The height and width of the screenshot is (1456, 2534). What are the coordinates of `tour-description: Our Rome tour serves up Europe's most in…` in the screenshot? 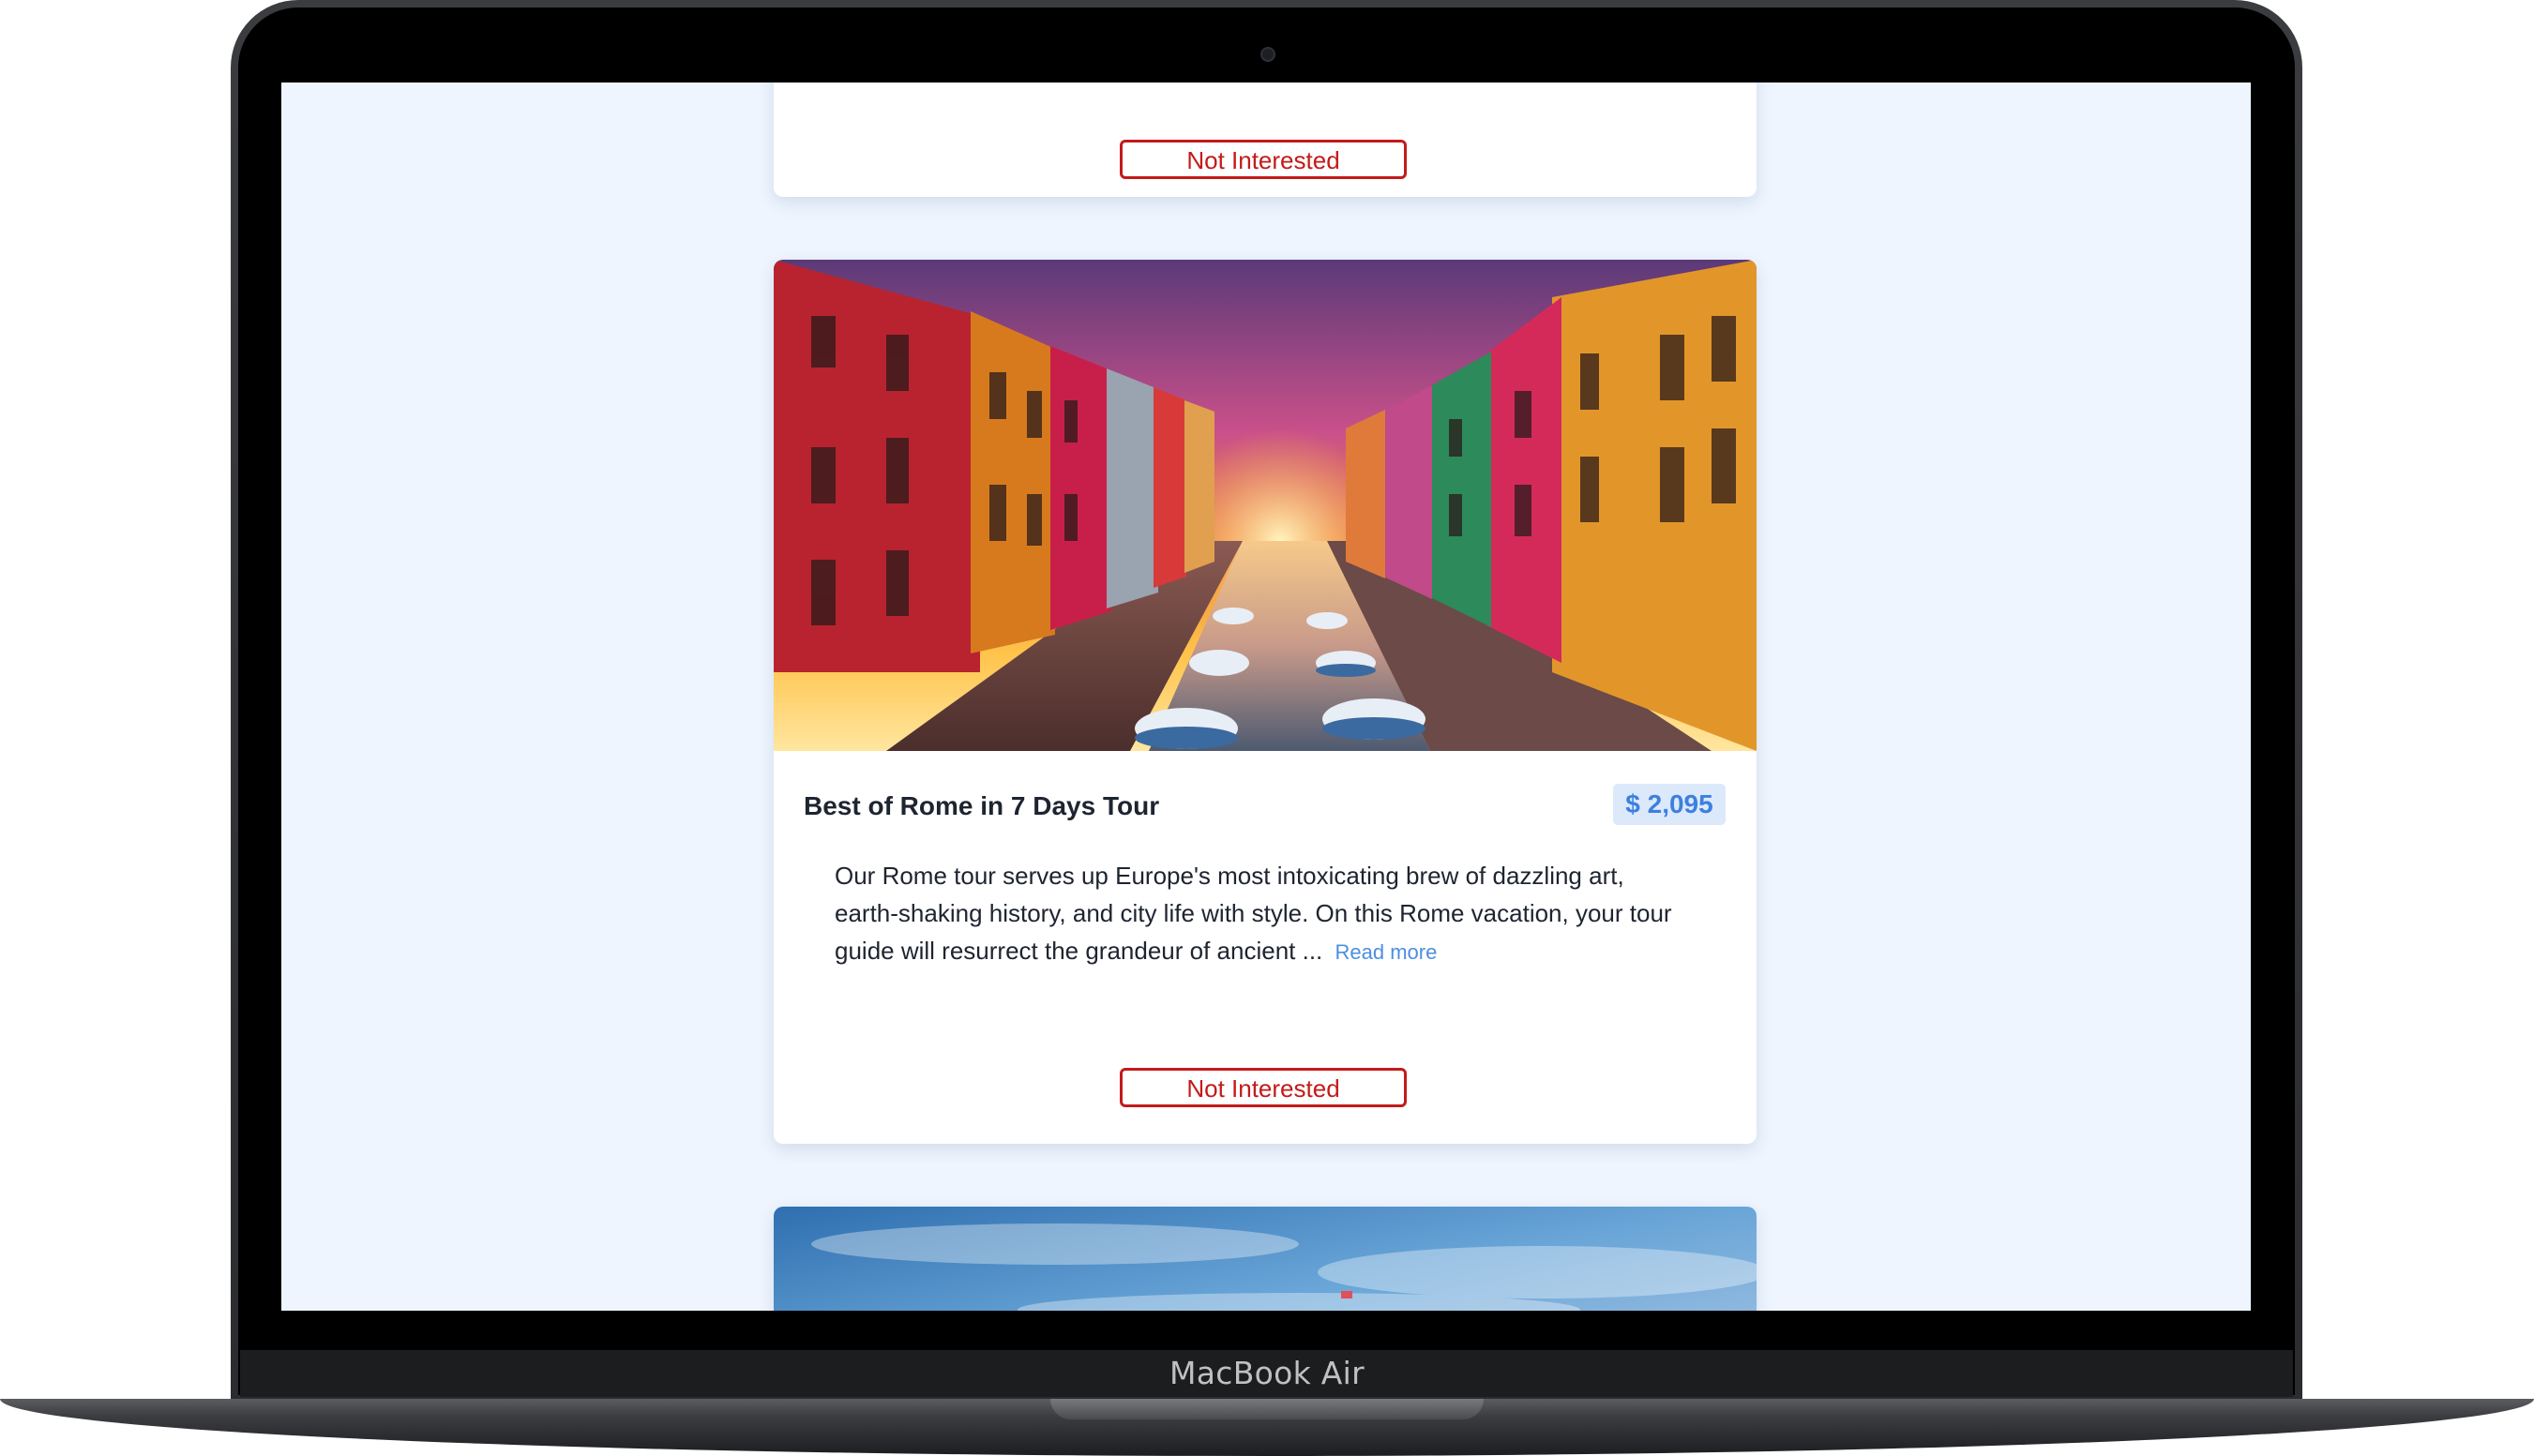 It's located at (1257, 914).